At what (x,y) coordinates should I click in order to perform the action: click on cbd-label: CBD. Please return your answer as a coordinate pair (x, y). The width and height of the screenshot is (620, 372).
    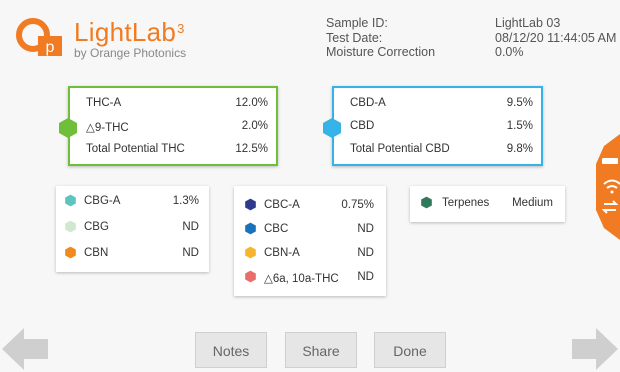
    Looking at the image, I should click on (362, 126).